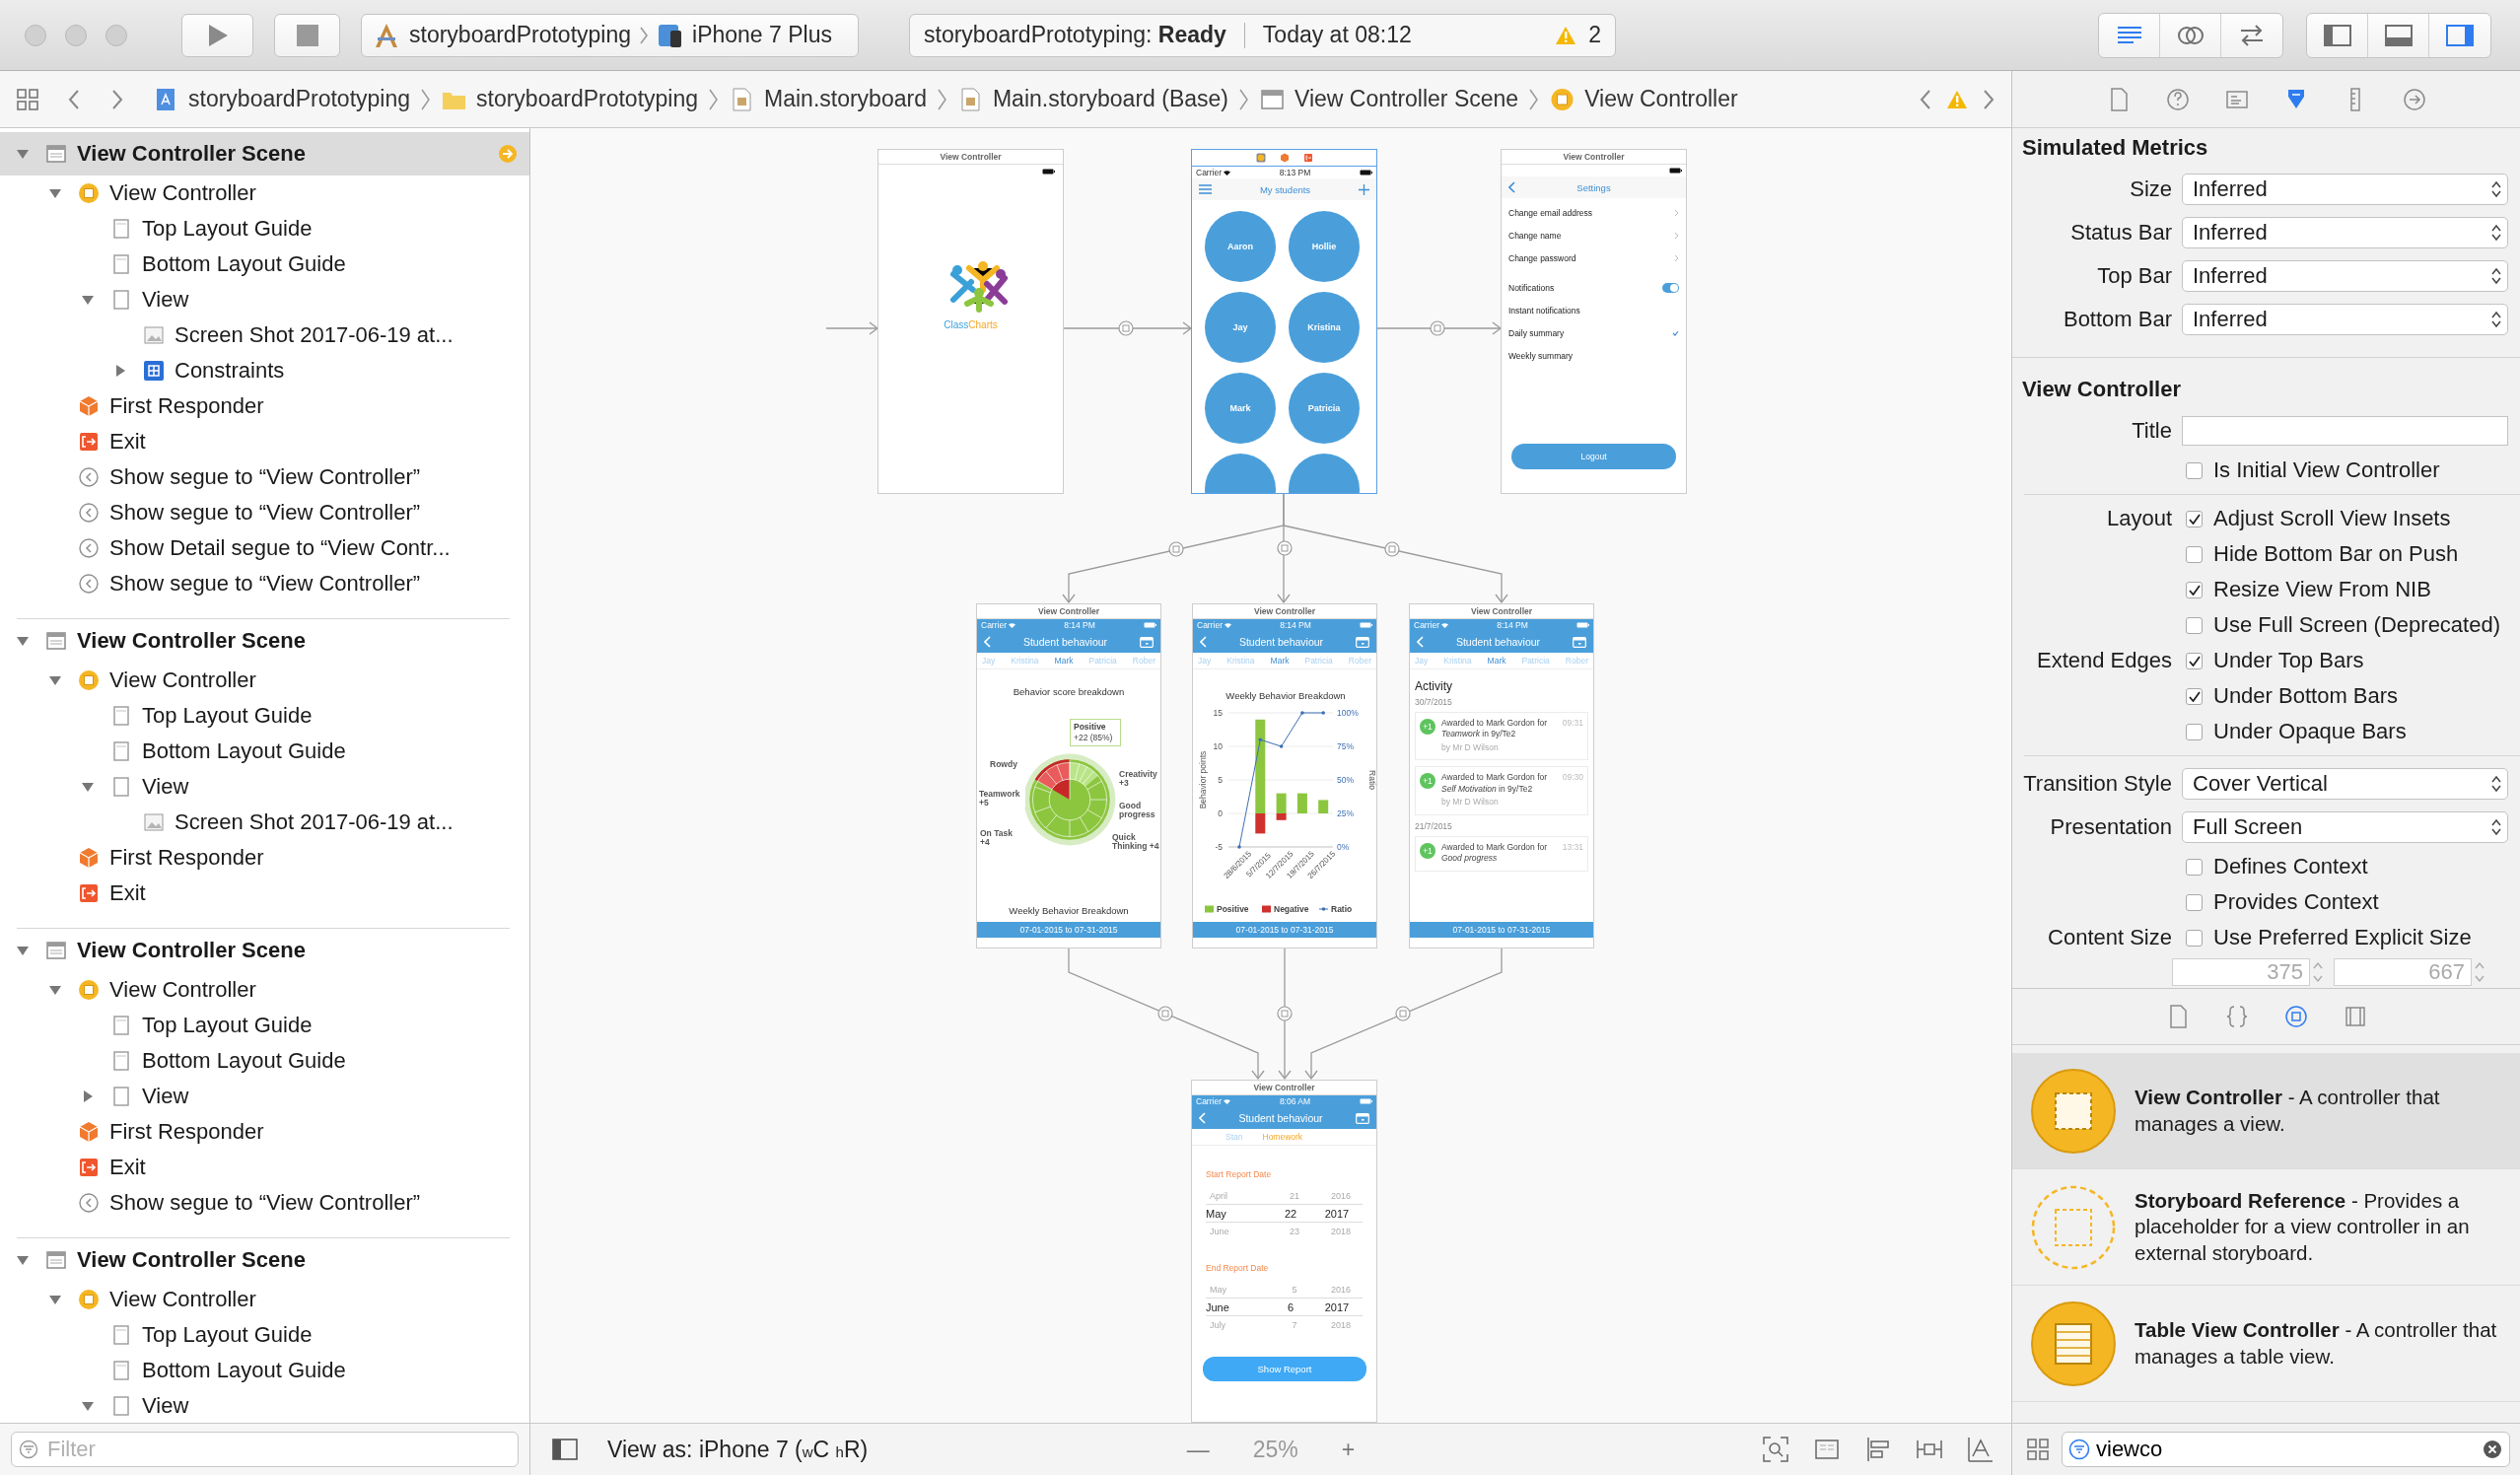  What do you see at coordinates (1981, 1449) in the screenshot?
I see `resolve-issues-icon` at bounding box center [1981, 1449].